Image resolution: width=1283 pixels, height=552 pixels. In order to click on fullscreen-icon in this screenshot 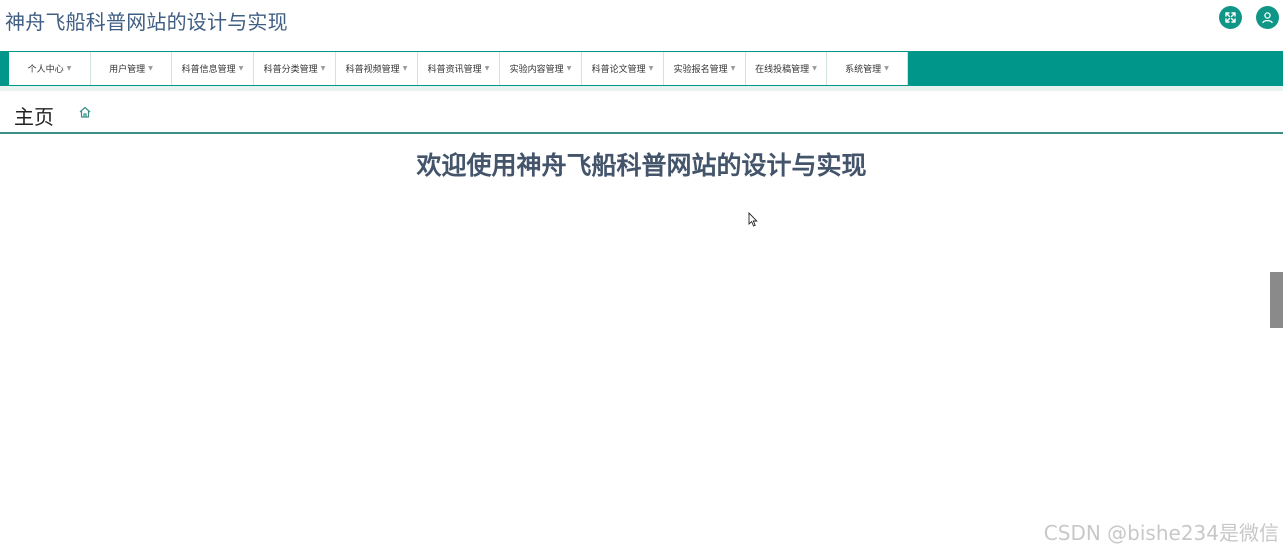, I will do `click(1230, 17)`.